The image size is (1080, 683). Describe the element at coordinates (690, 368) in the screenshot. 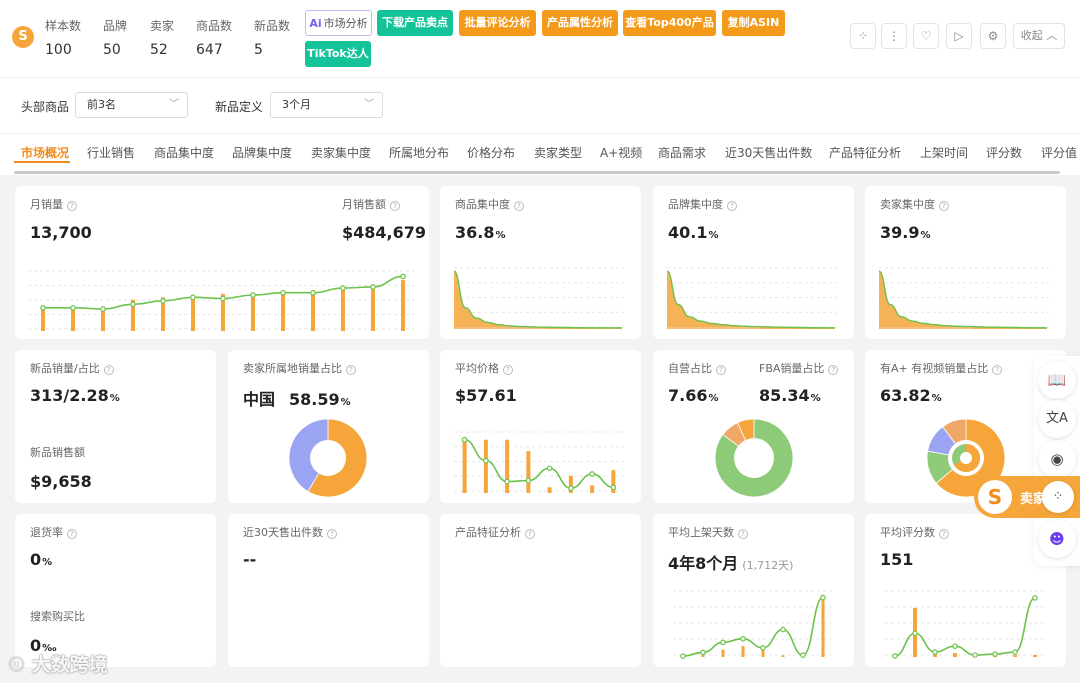

I see `self-op-label: 自营占比` at that location.